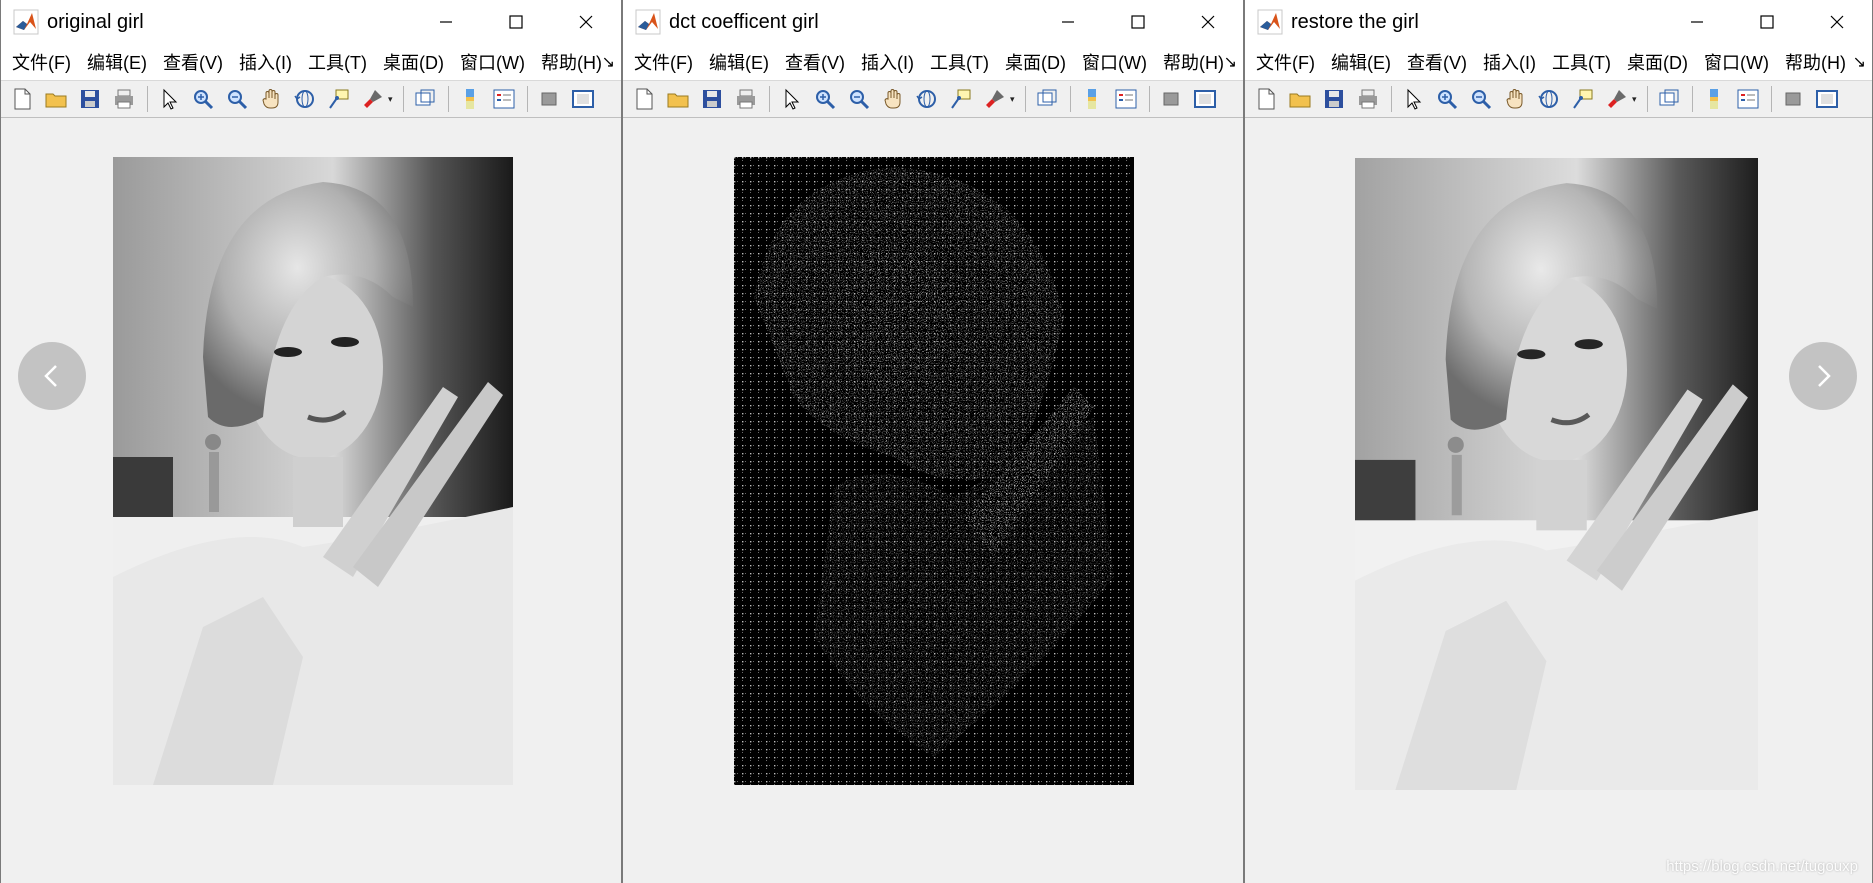 This screenshot has width=1873, height=883. I want to click on toolbar-separator, so click(403, 99).